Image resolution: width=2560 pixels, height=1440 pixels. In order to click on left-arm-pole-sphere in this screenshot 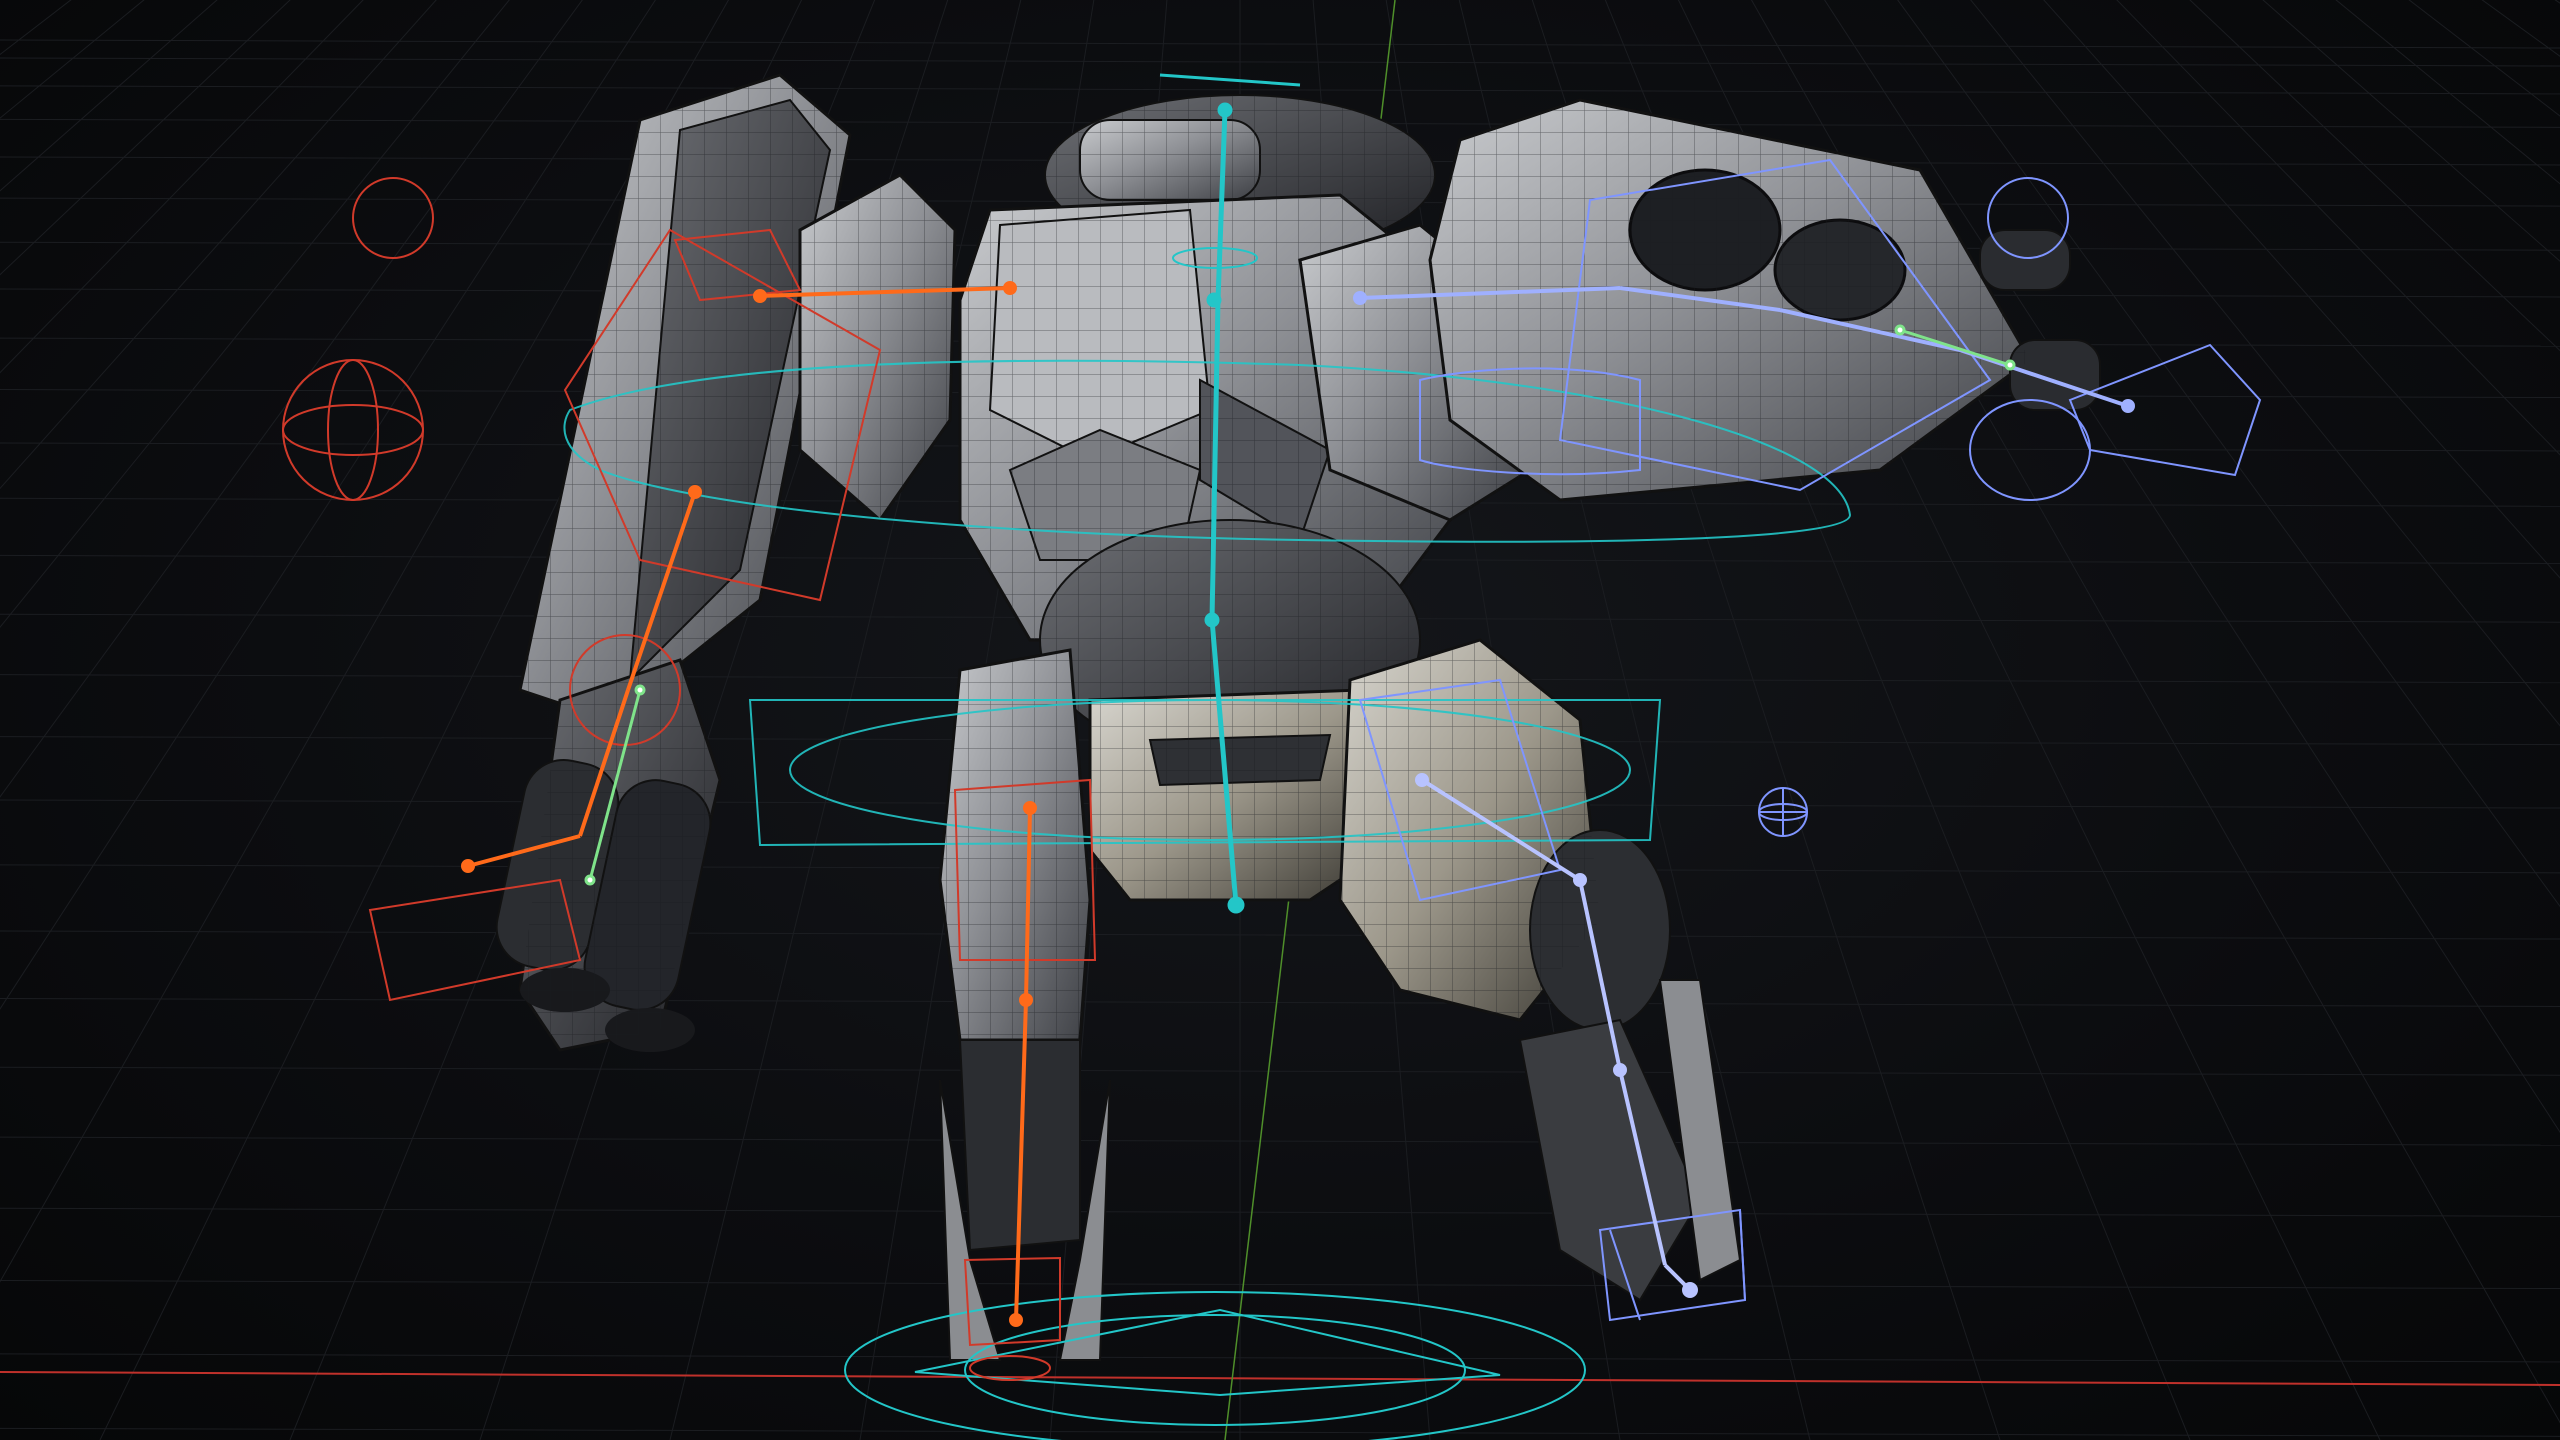, I will do `click(353, 430)`.